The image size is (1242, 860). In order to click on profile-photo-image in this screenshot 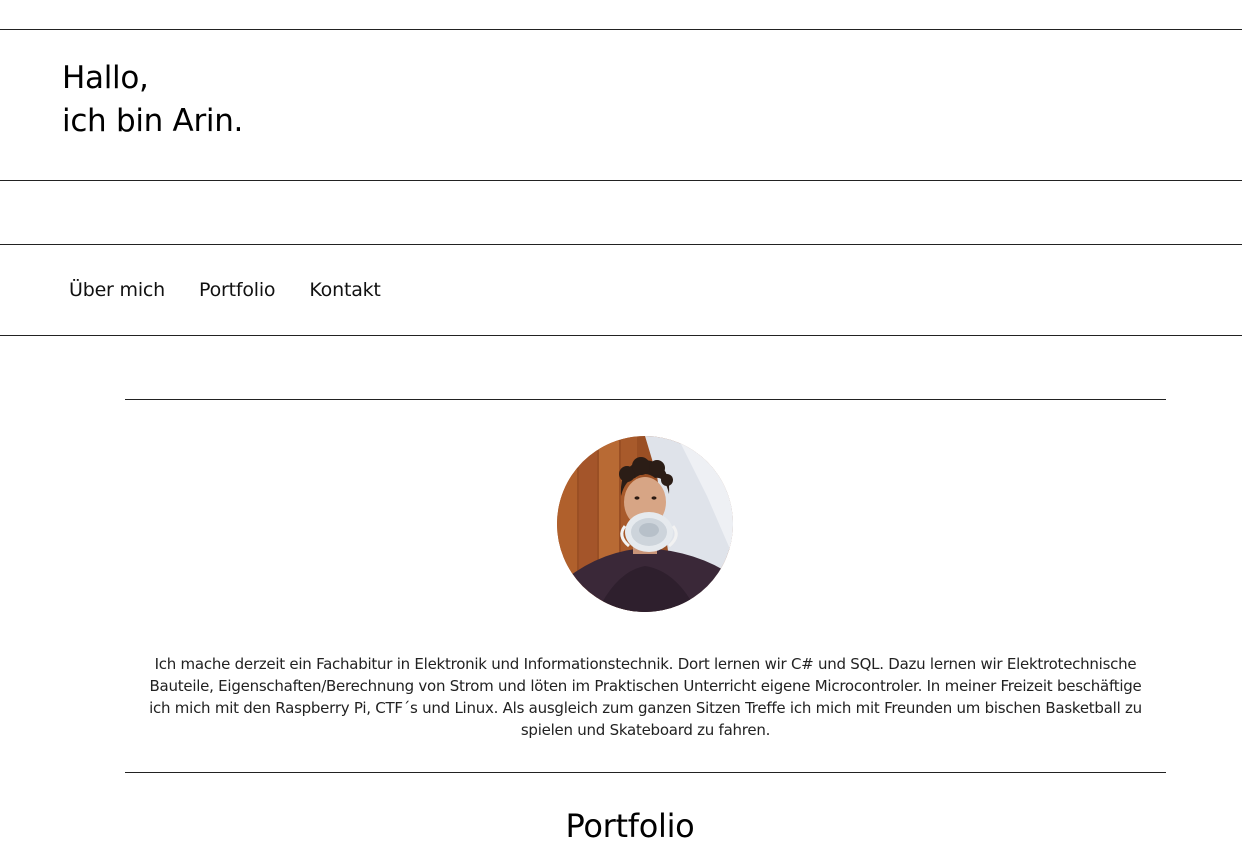, I will do `click(645, 524)`.